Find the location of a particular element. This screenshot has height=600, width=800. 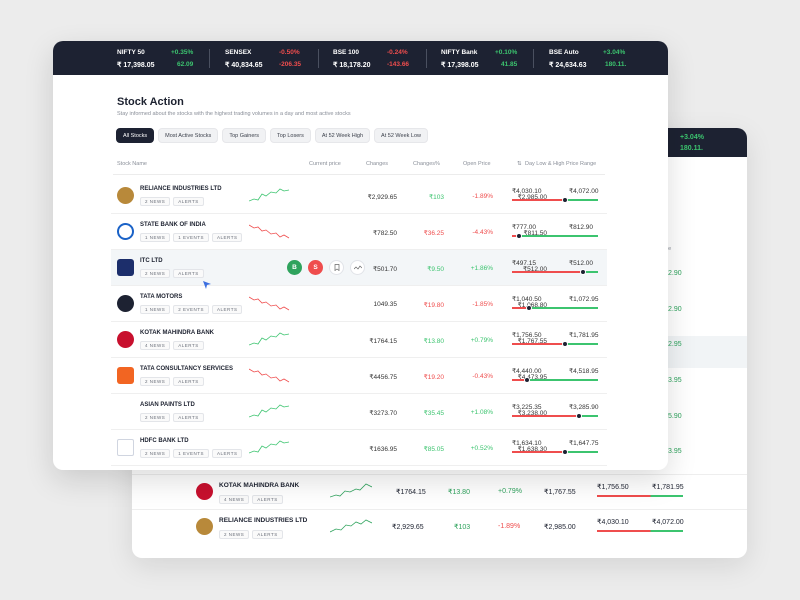

stock-name: RELIANCE INDUSTRIES LTD is located at coordinates (181, 189).